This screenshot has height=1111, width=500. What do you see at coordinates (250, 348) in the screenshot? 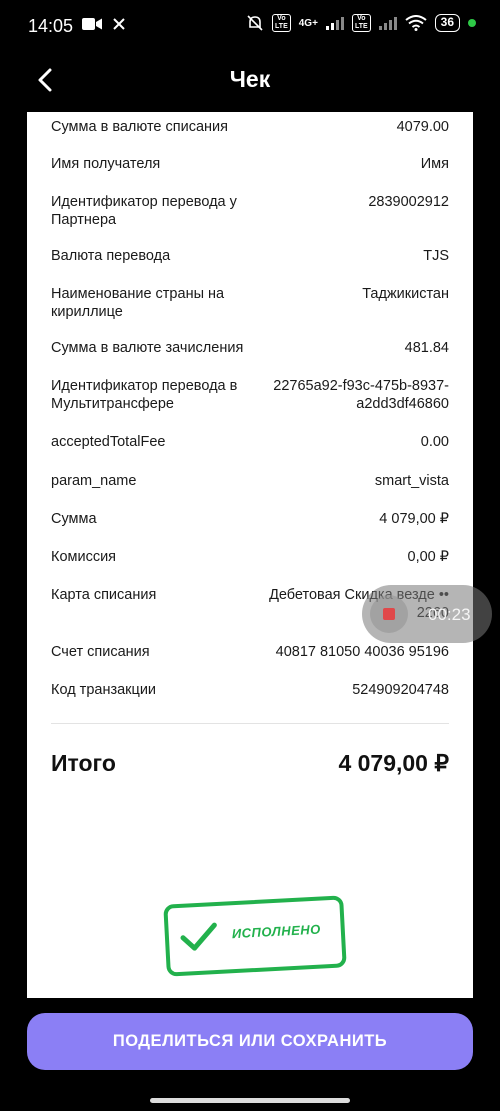
I see `receipt-row: Сумма в валюте зачисления 481.84` at bounding box center [250, 348].